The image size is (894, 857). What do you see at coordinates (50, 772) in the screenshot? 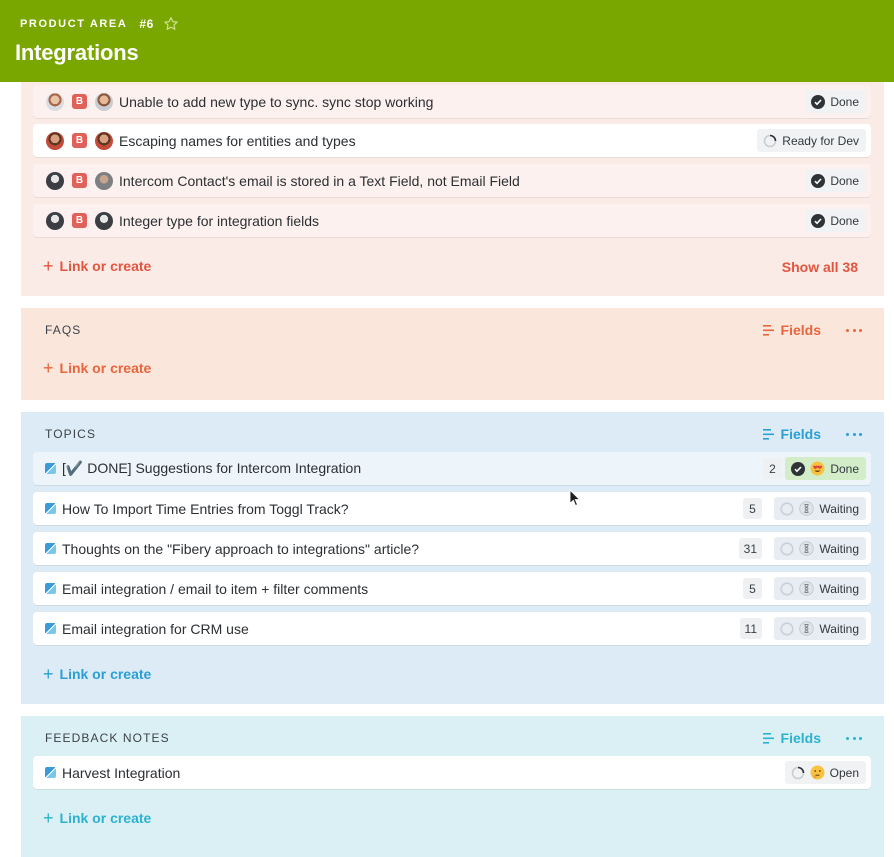
I see `feedback-icon` at bounding box center [50, 772].